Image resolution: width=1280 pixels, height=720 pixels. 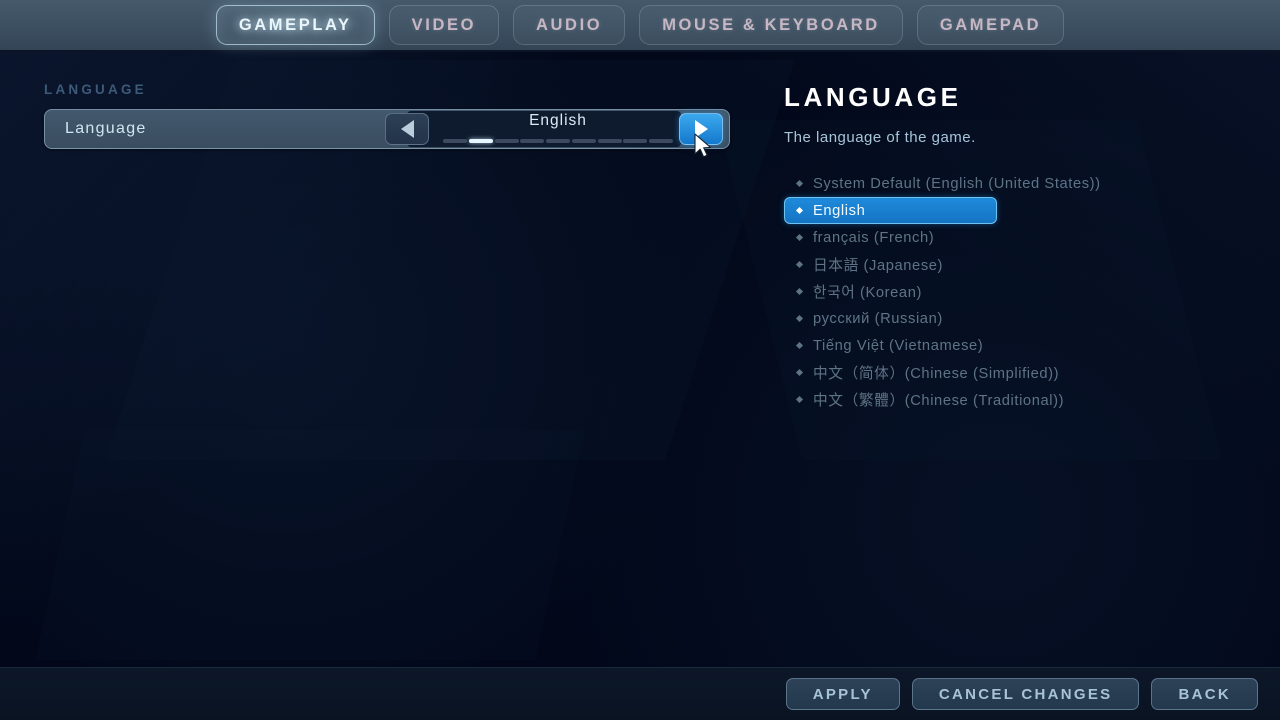 I want to click on tab-label: GAMEPLAY, so click(x=295, y=24).